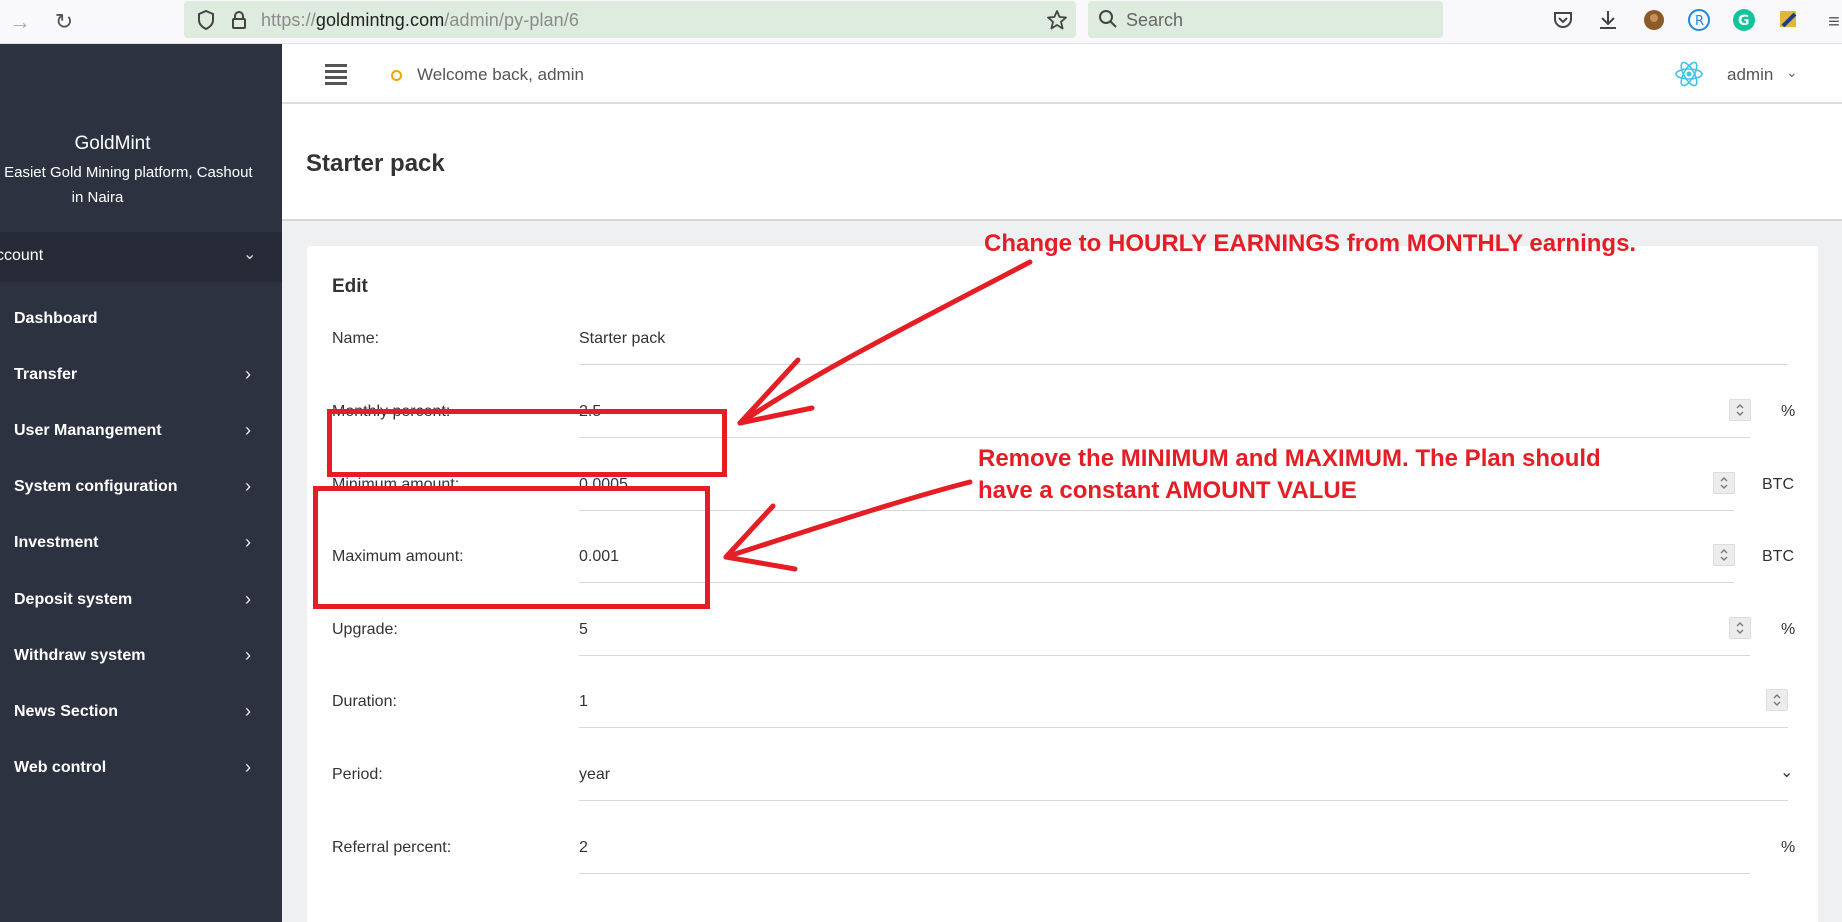 Image resolution: width=1842 pixels, height=922 pixels. Describe the element at coordinates (141, 257) in the screenshot. I see `sidebar-account-toggle: ccount ⌄` at that location.